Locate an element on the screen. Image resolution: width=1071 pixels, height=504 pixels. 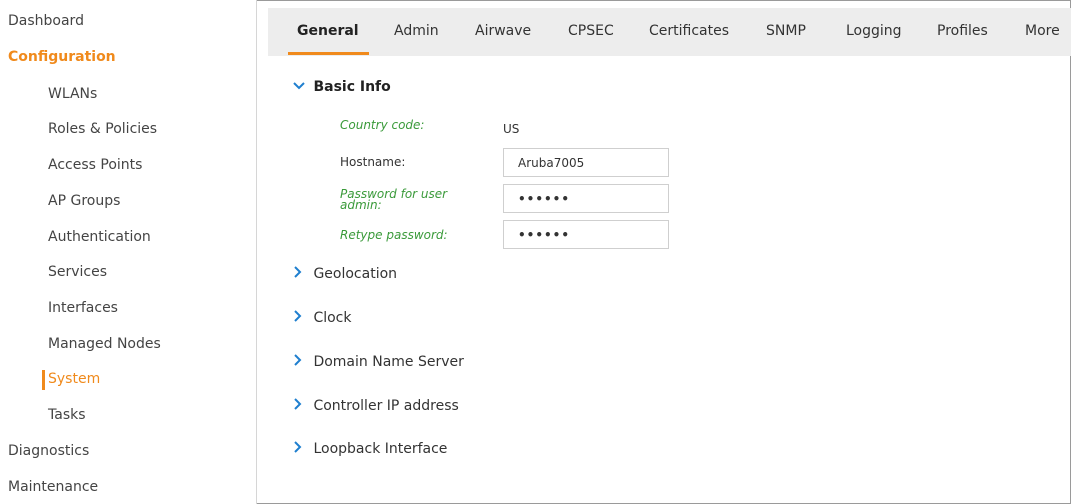
password-input is located at coordinates (586, 198).